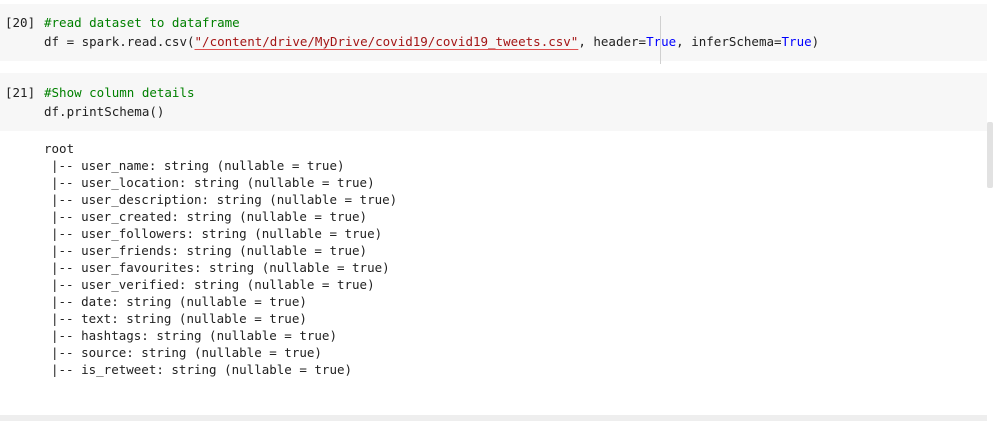  I want to click on schema-line: |-- text: string (nullable = true), so click(179, 318).